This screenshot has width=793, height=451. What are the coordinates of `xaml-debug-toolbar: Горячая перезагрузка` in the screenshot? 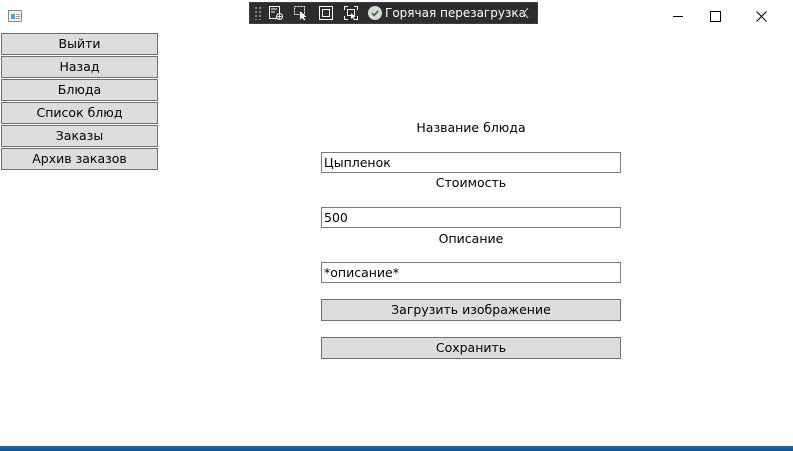 It's located at (393, 13).